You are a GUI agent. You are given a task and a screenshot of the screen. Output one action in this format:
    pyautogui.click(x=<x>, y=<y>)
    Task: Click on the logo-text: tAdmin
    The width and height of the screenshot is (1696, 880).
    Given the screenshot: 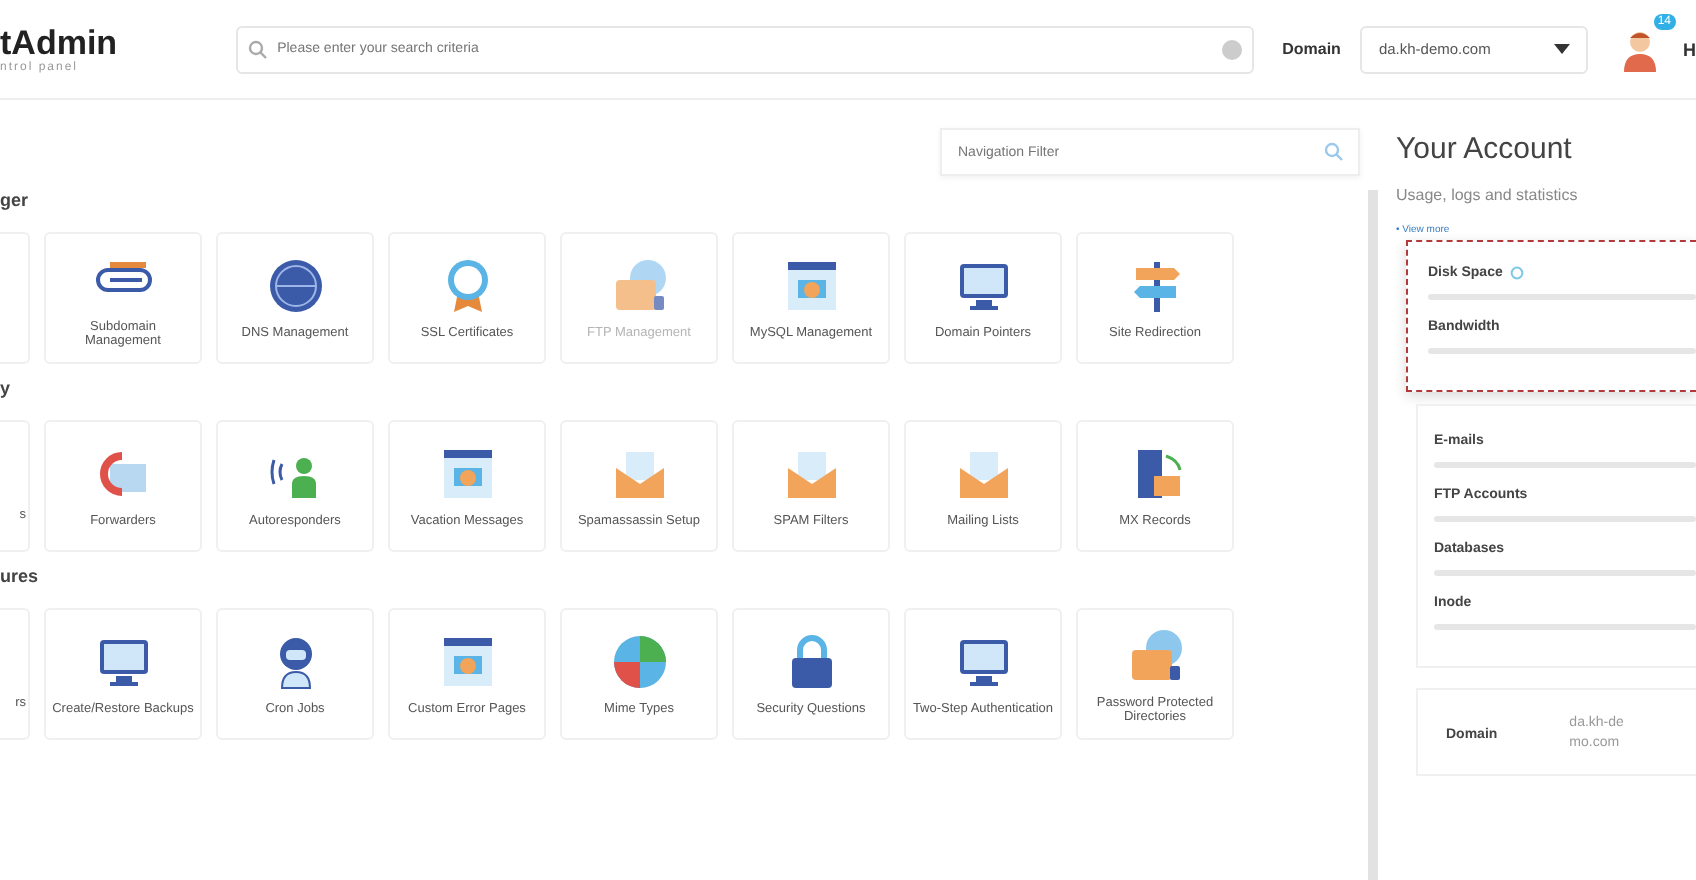 What is the action you would take?
    pyautogui.click(x=60, y=43)
    